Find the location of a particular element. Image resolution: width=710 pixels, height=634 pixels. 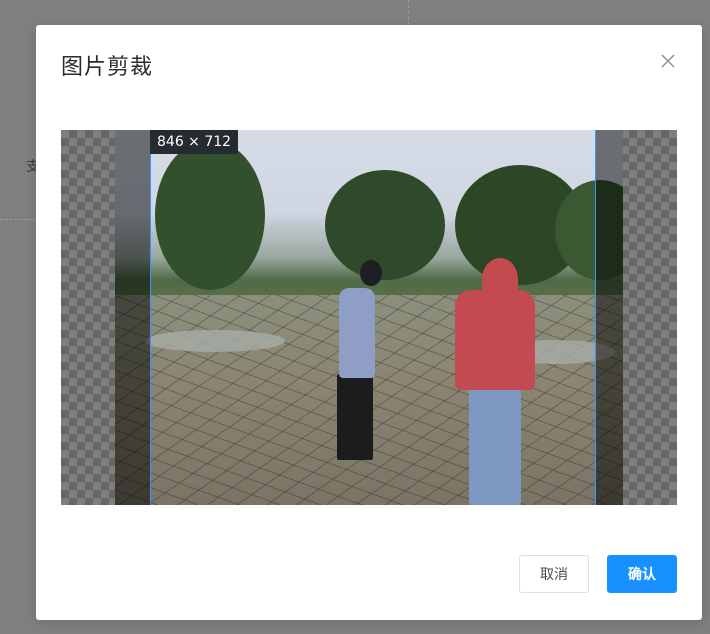

confirm-button: 确认 is located at coordinates (642, 574).